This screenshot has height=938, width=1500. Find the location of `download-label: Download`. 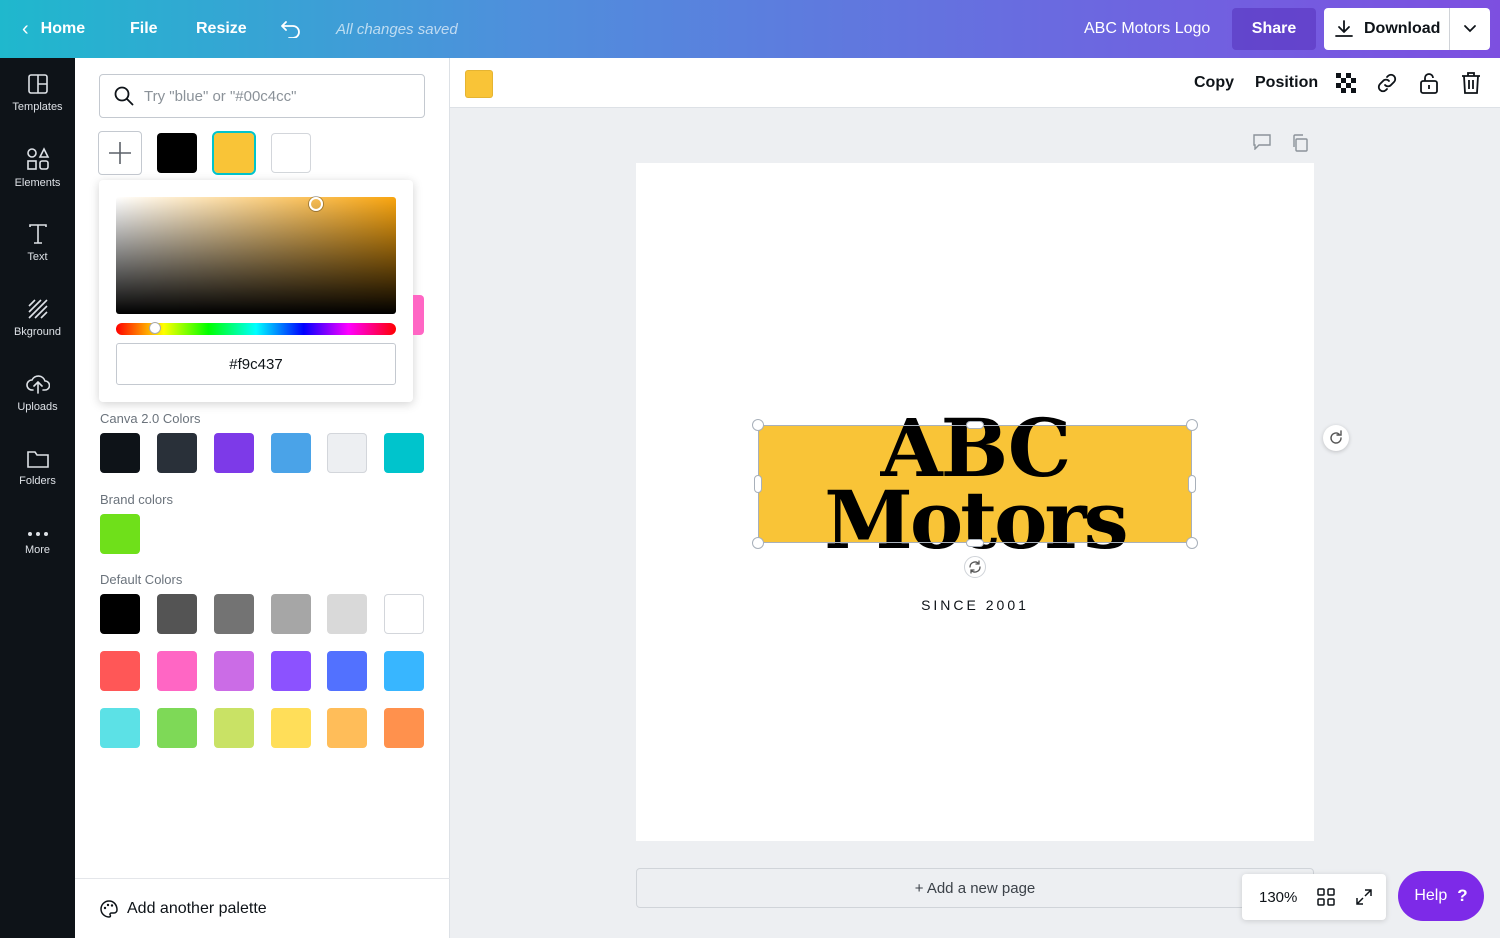

download-label: Download is located at coordinates (1402, 28).